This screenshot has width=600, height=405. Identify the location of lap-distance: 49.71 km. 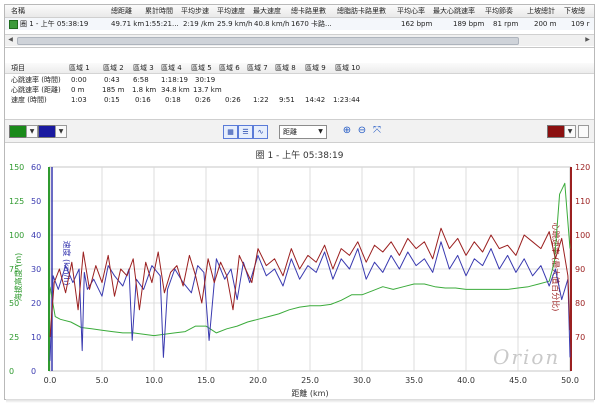
(128, 24).